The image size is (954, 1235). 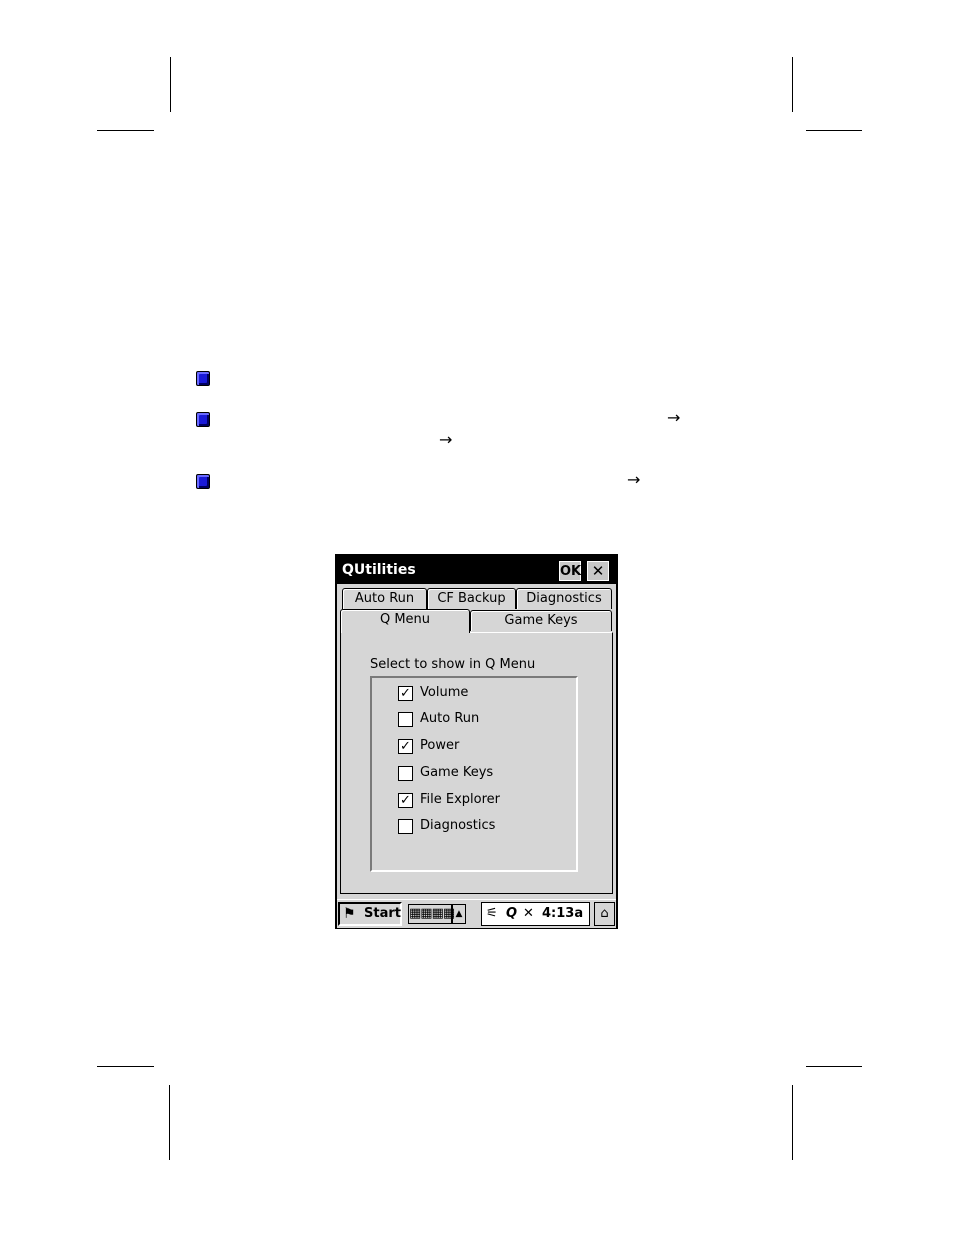 What do you see at coordinates (457, 772) in the screenshot?
I see `checkbox-label: Game Keys` at bounding box center [457, 772].